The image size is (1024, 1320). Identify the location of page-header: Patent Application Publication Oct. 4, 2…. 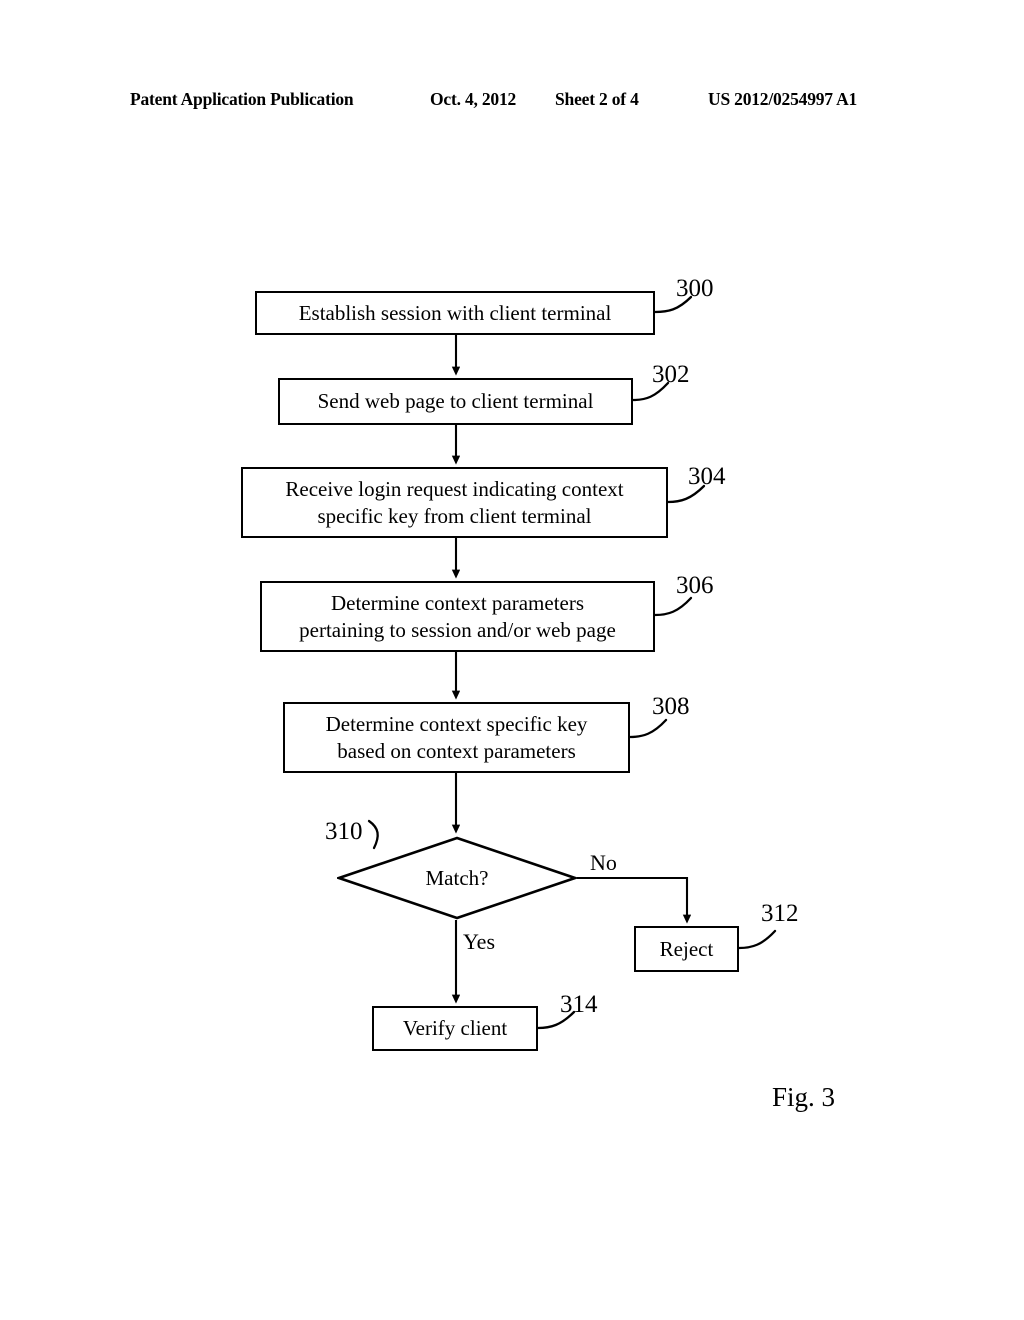
(512, 101).